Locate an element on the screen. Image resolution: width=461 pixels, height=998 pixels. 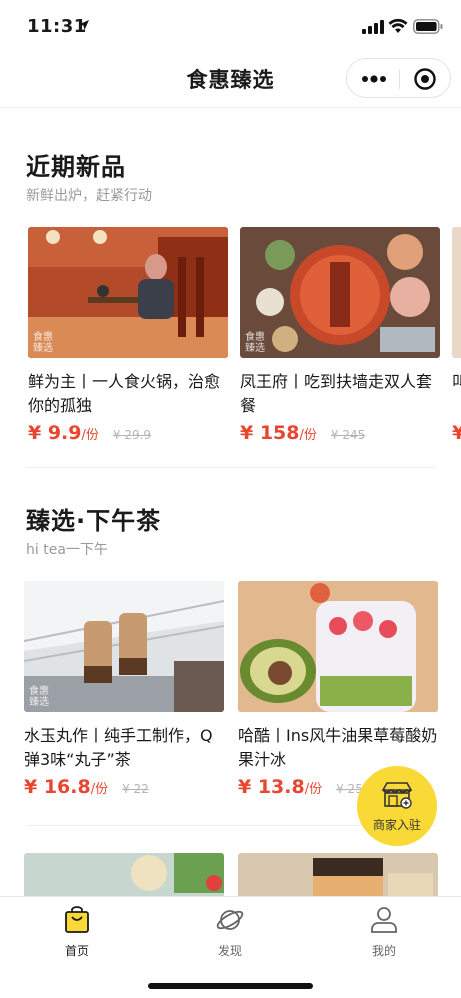
product-card: 食惠臻选 凤王府丨吃到扶墙走双人套餐 ¥ 158/份 ¥ 245 is located at coordinates (340, 338).